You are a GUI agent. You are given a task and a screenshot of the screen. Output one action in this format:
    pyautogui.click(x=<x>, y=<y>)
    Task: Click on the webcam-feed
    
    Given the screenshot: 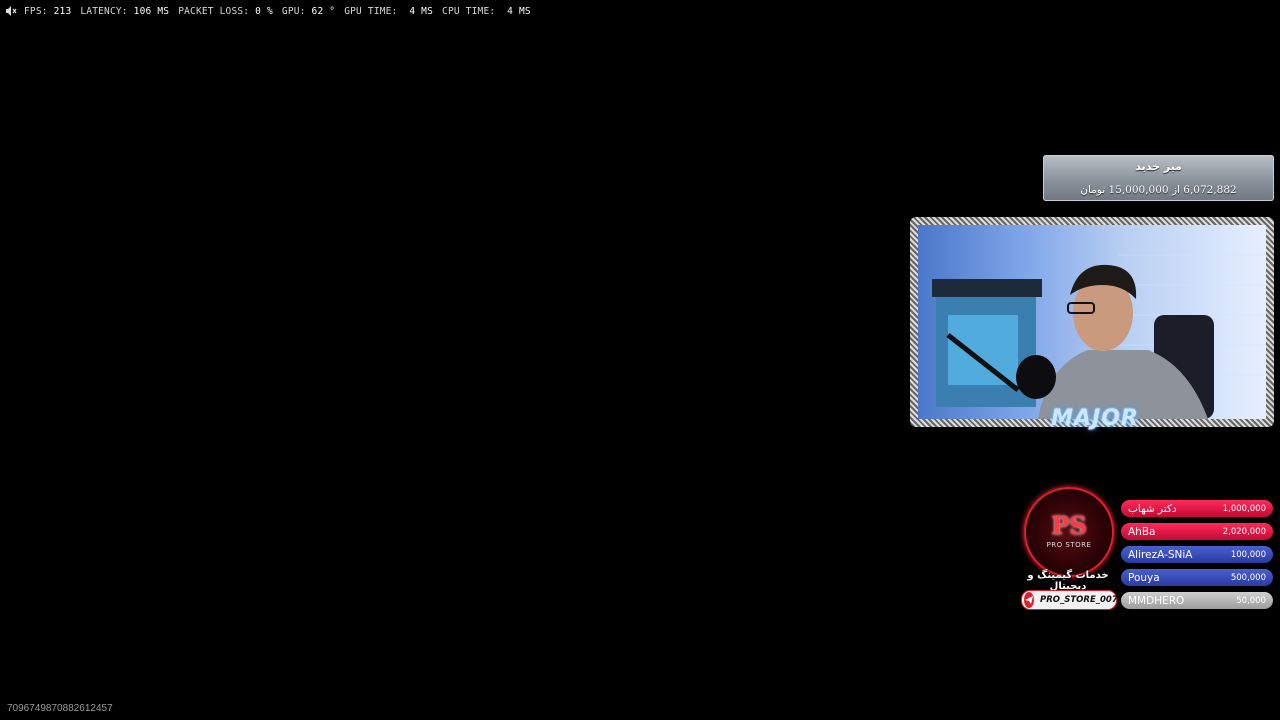 What is the action you would take?
    pyautogui.click(x=1092, y=322)
    